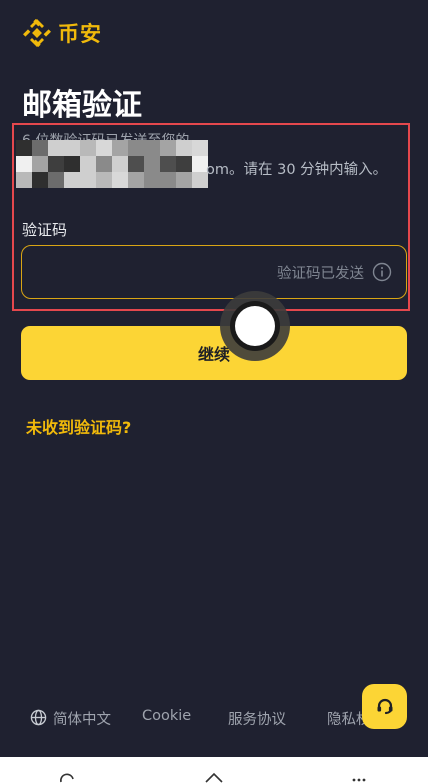 The height and width of the screenshot is (783, 428). I want to click on globe-icon, so click(38, 717).